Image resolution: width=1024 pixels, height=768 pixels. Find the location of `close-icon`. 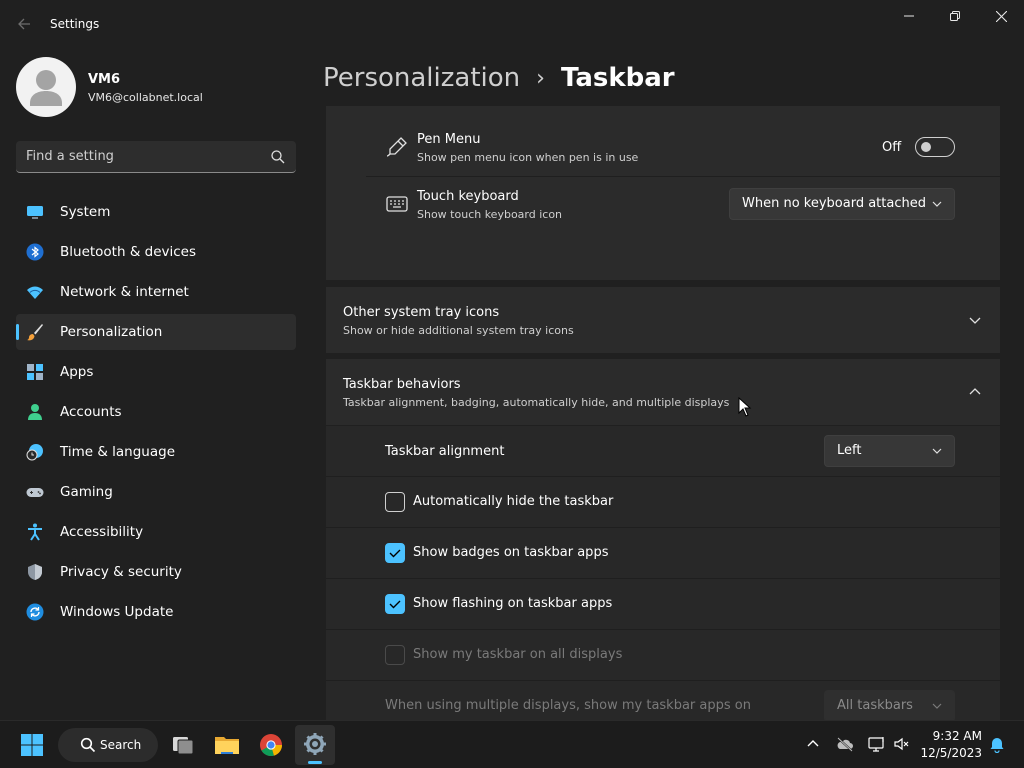

close-icon is located at coordinates (1001, 16).